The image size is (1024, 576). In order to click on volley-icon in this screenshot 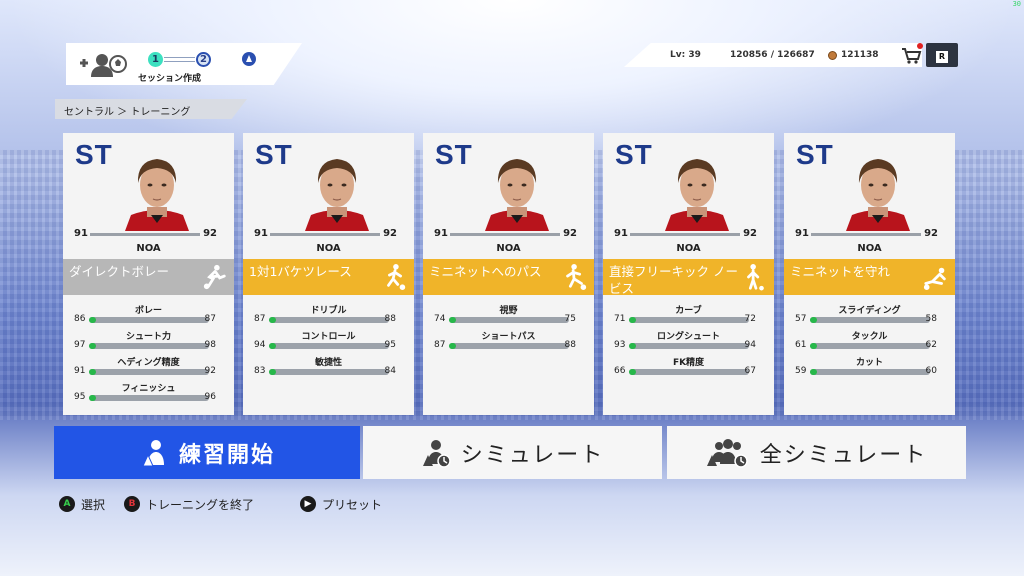, I will do `click(214, 277)`.